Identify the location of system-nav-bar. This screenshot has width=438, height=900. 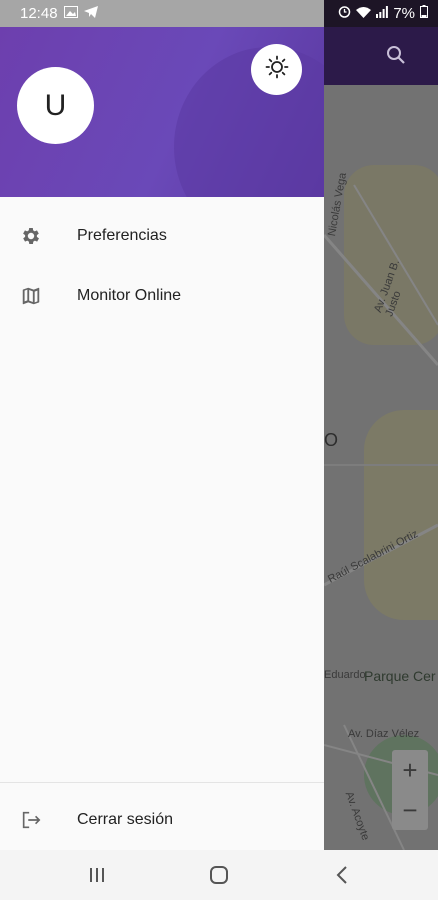
(219, 875).